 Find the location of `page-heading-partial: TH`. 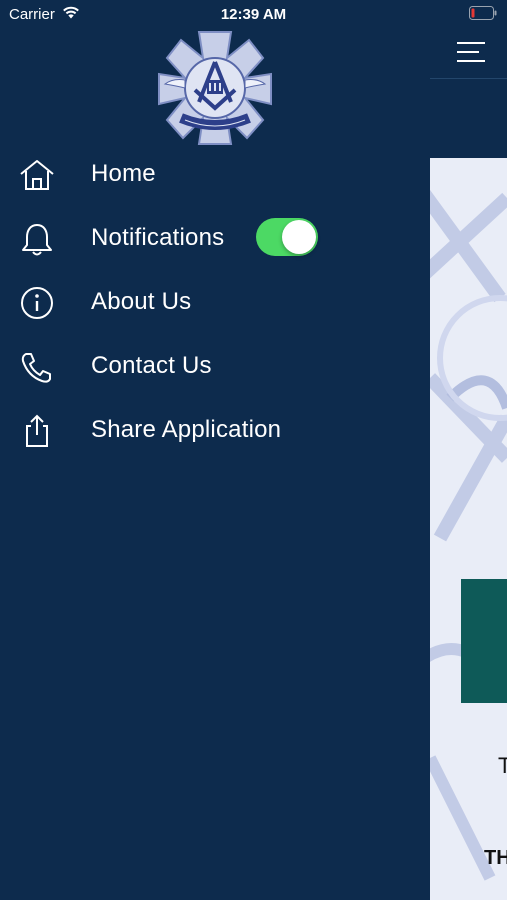

page-heading-partial: TH is located at coordinates (495, 858).